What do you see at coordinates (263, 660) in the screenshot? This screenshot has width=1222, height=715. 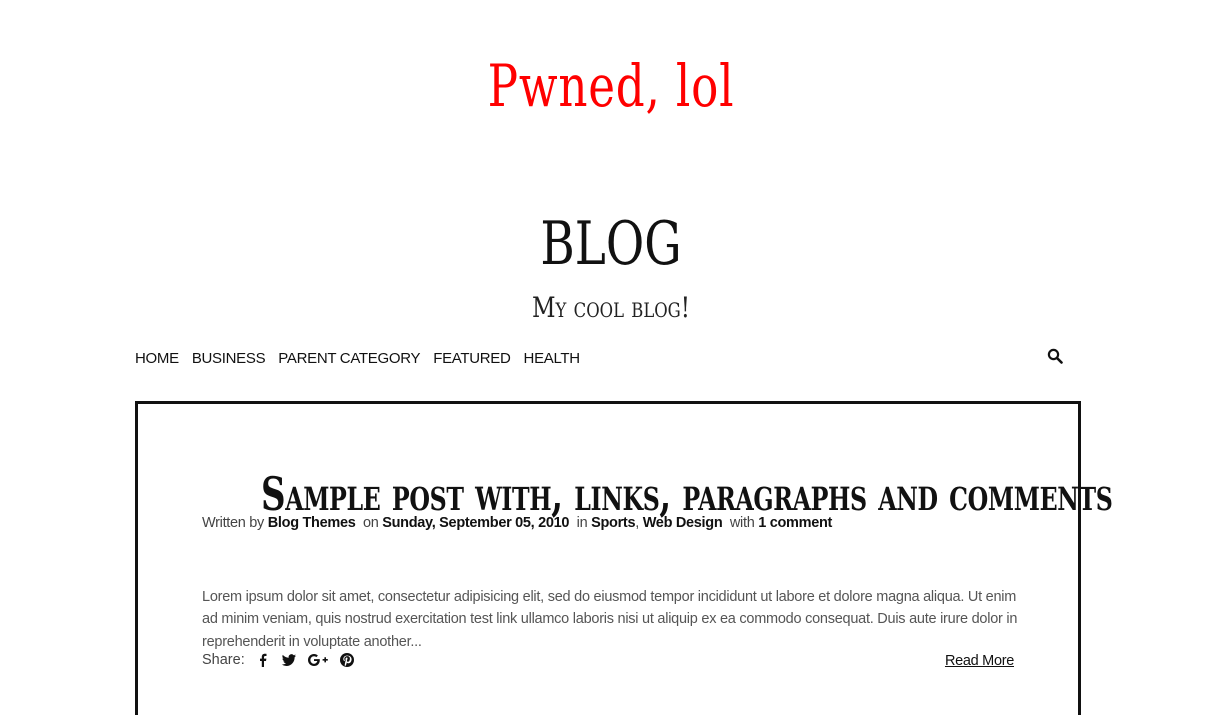 I see `facebook-icon` at bounding box center [263, 660].